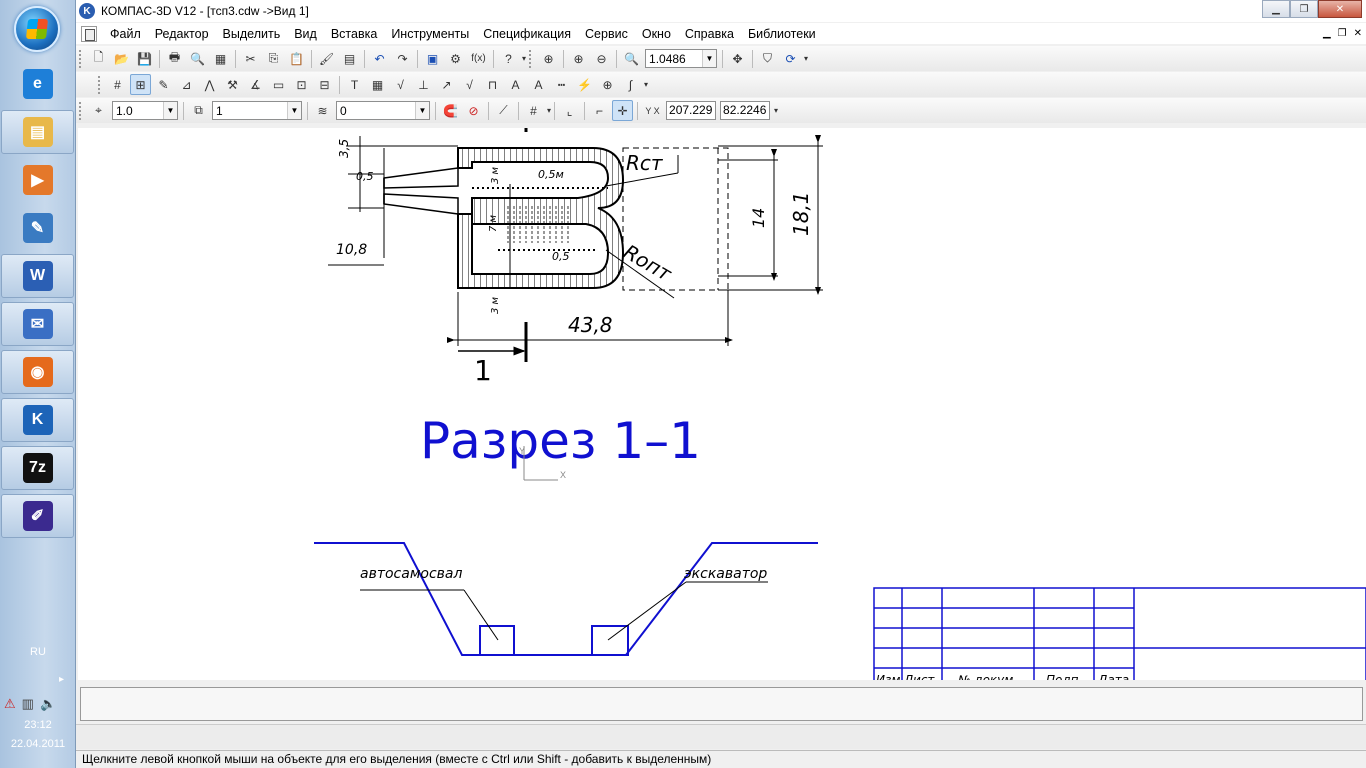 The height and width of the screenshot is (768, 1366). I want to click on menu-item-4: Вставка, so click(354, 34).